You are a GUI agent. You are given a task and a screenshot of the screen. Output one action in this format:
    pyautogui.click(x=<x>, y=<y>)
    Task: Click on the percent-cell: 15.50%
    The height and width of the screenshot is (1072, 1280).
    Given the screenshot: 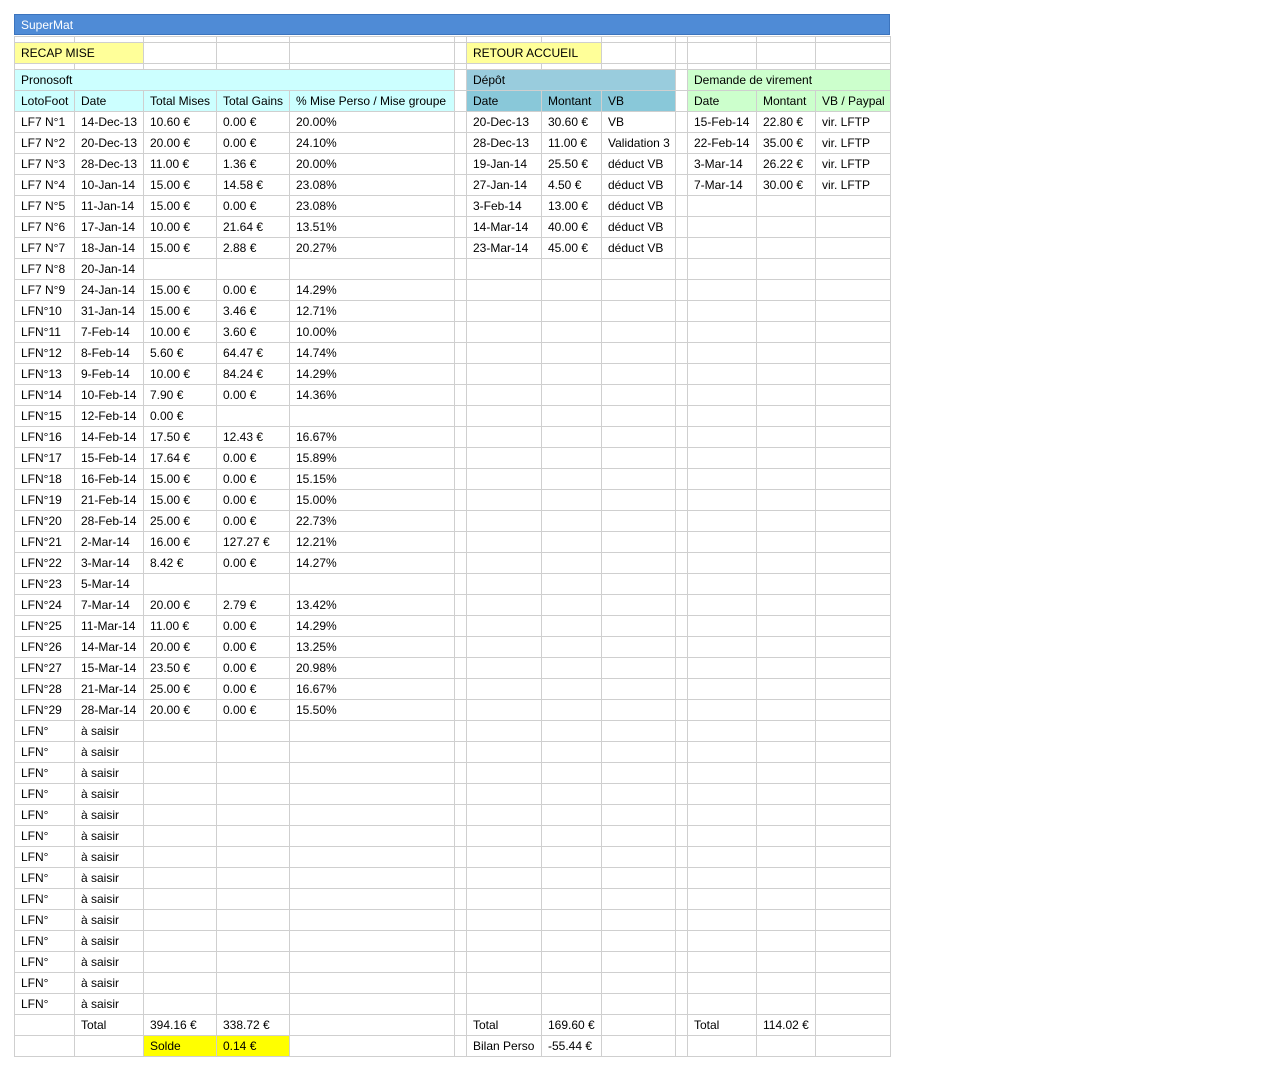 What is the action you would take?
    pyautogui.click(x=372, y=710)
    